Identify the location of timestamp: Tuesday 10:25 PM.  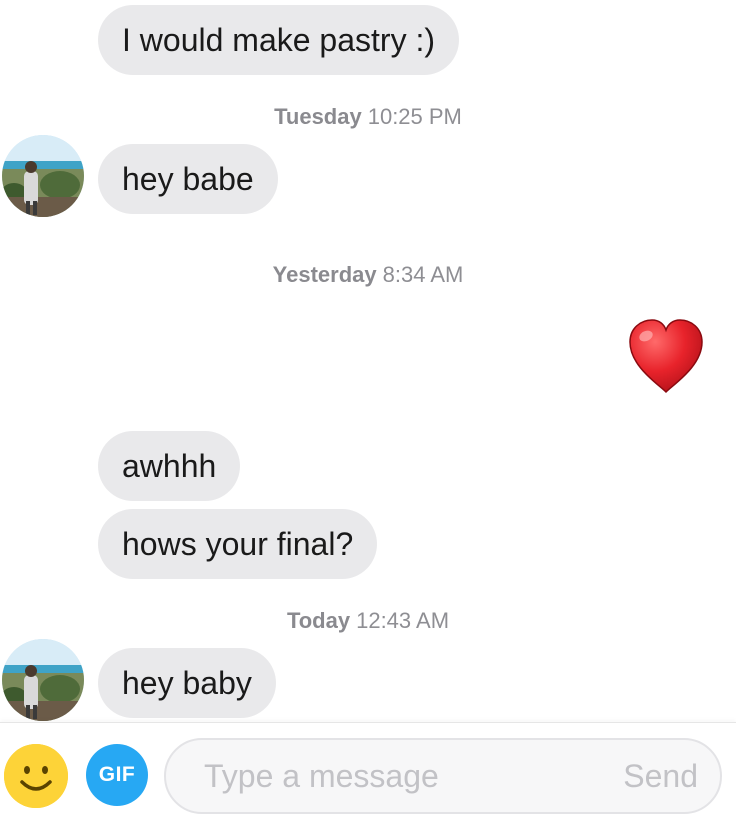
(368, 117).